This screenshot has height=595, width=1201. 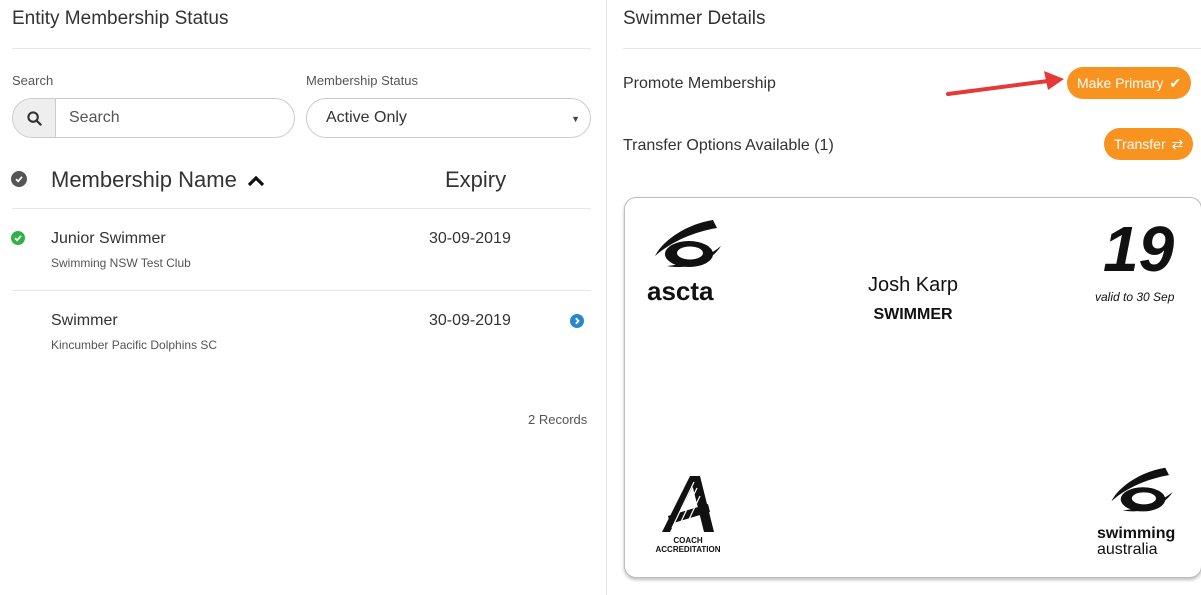 What do you see at coordinates (362, 80) in the screenshot?
I see `membership-status-label: Membership Status` at bounding box center [362, 80].